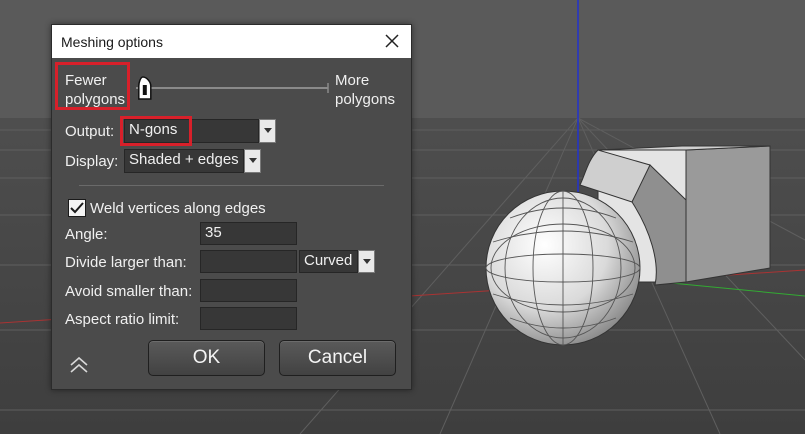 The height and width of the screenshot is (434, 805). I want to click on divide-mode-dropdown-button, so click(366, 261).